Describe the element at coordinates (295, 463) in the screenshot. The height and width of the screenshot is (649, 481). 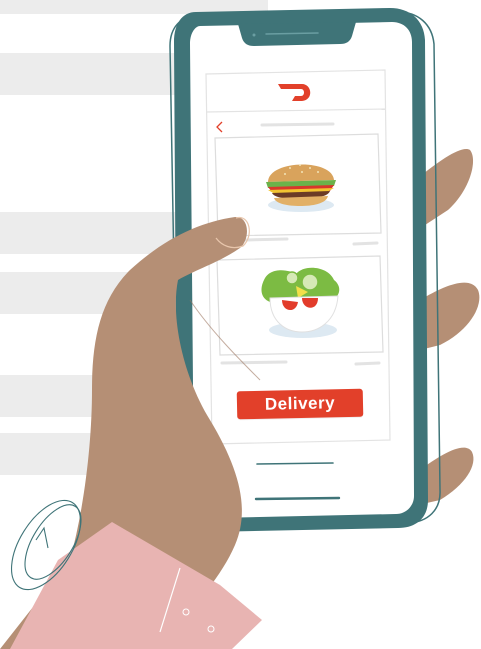
I see `tab-indicator-top` at that location.